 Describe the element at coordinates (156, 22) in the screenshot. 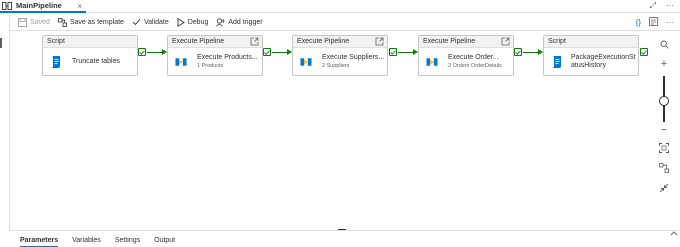

I see `validate-label: Validate` at that location.